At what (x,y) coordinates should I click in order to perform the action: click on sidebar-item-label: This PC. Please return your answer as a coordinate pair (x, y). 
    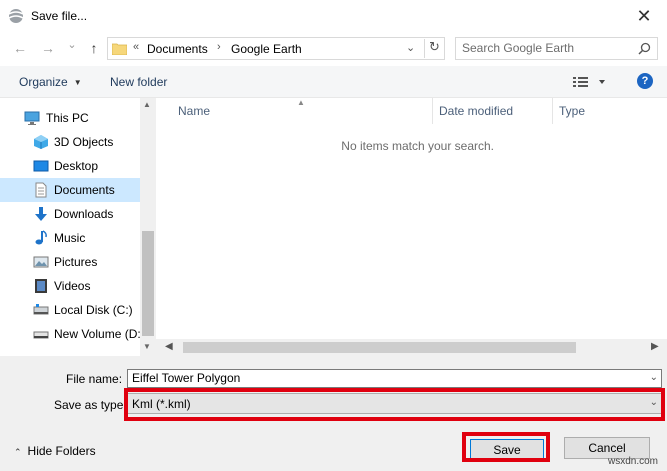
    Looking at the image, I should click on (67, 118).